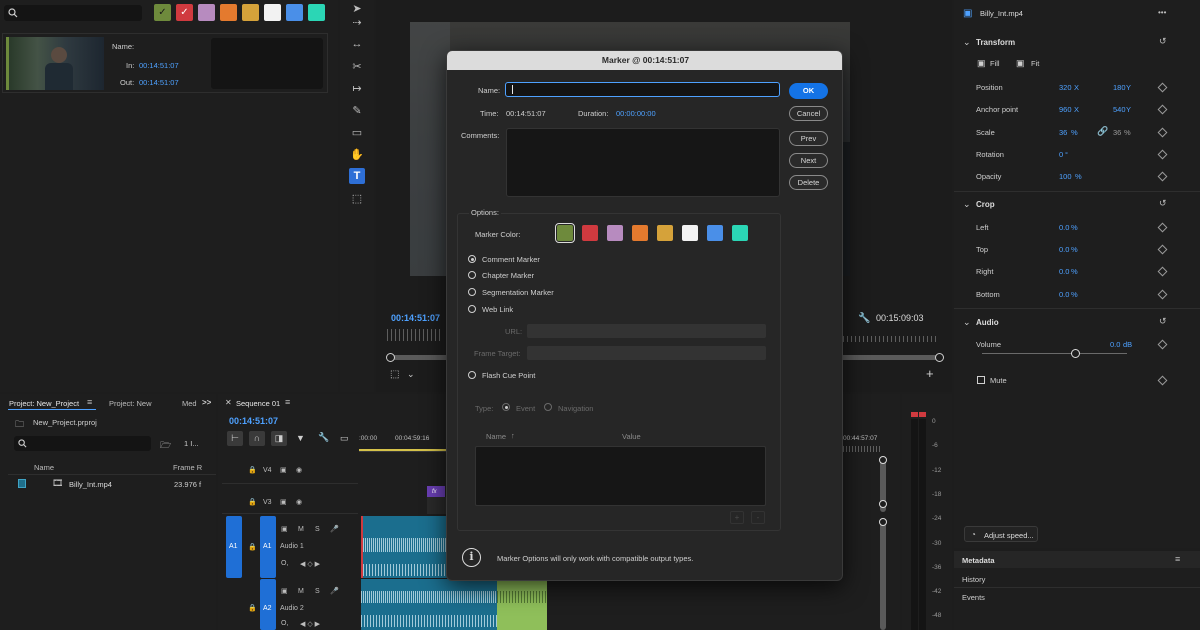  What do you see at coordinates (646, 353) in the screenshot?
I see `frame-target-input` at bounding box center [646, 353].